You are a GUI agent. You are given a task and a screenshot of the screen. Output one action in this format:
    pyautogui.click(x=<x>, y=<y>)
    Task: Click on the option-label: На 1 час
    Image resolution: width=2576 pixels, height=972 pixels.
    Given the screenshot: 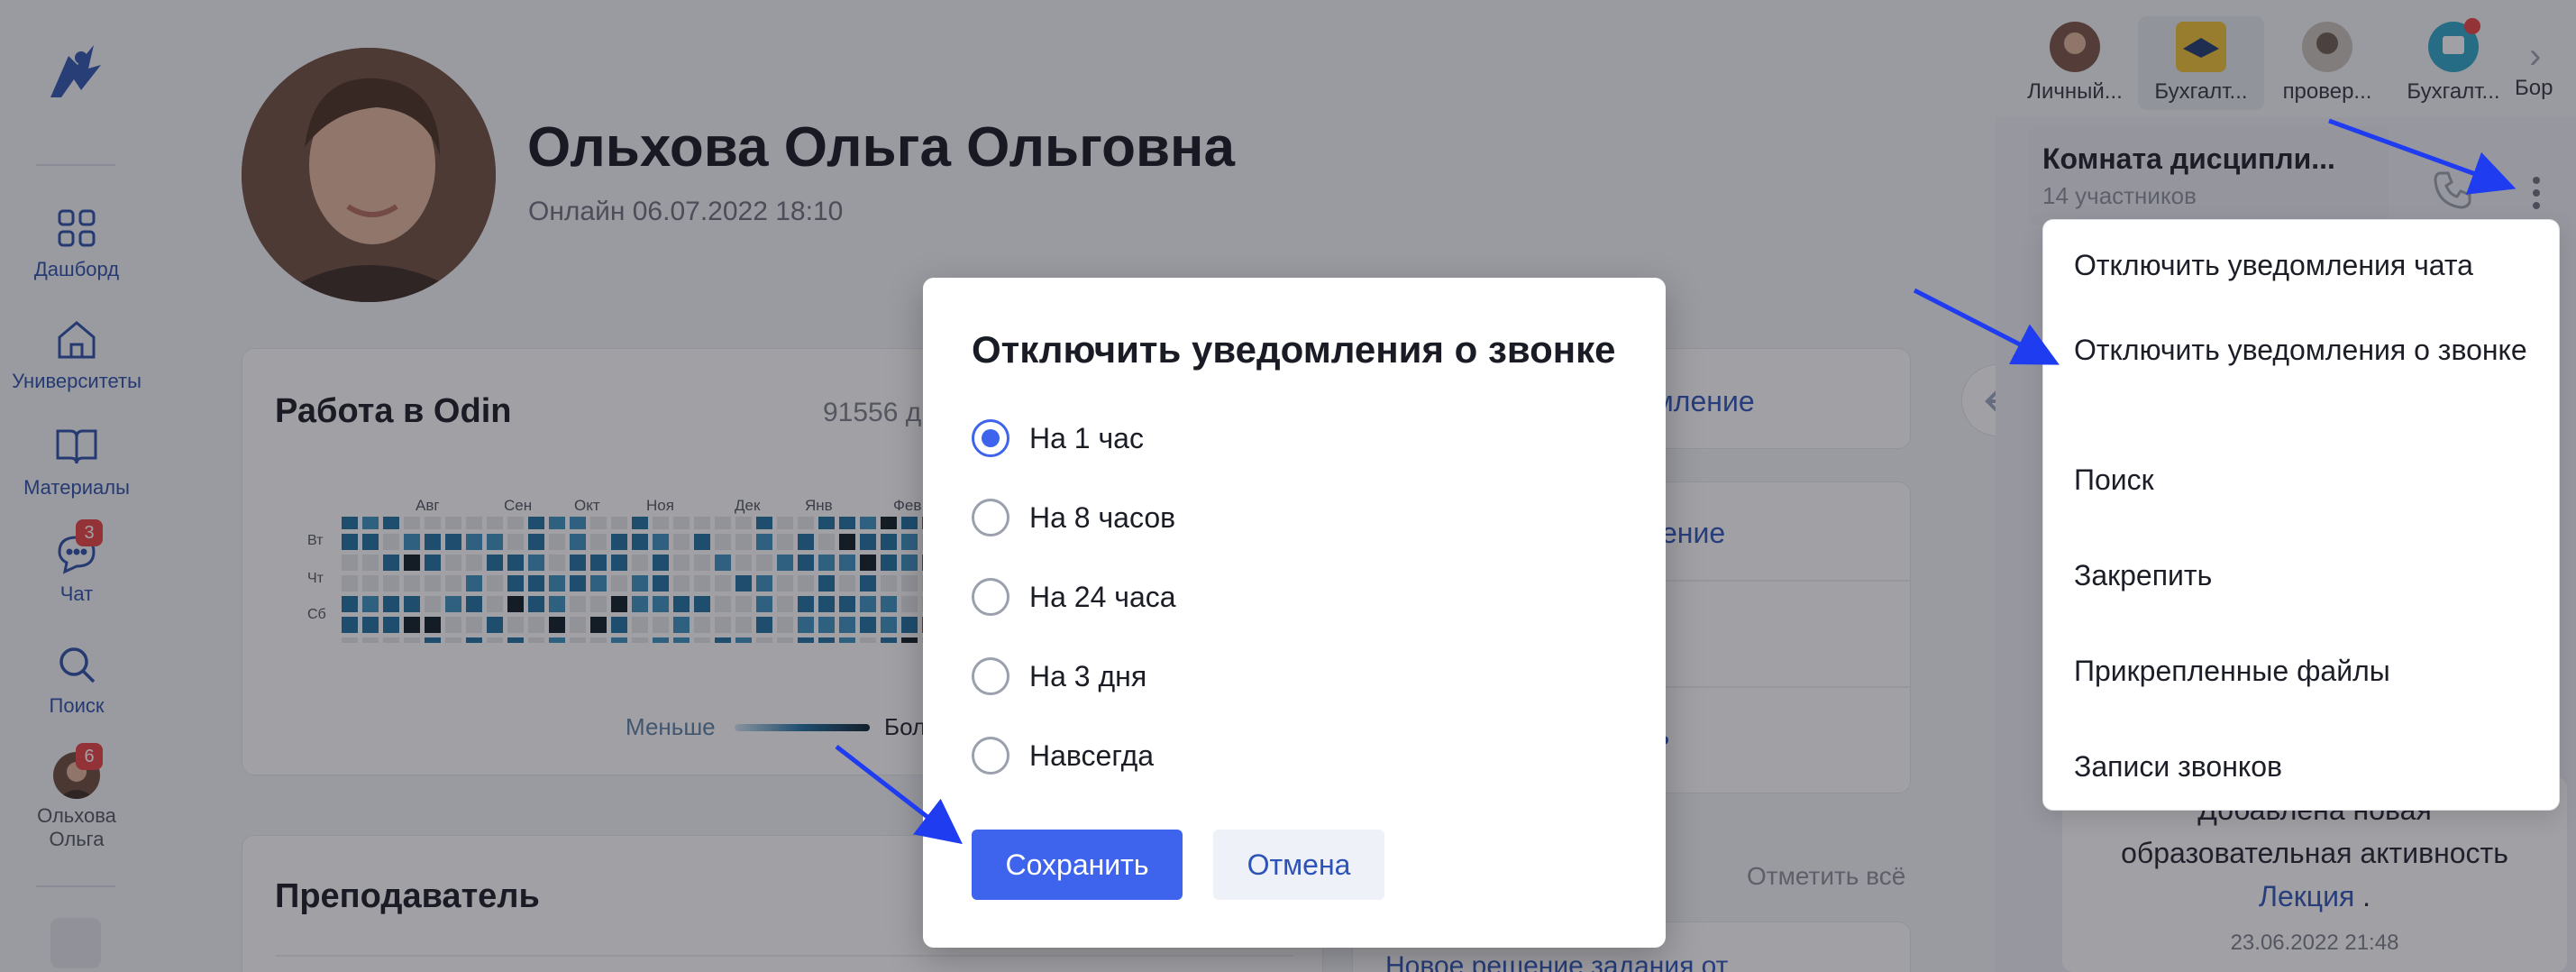 What is the action you would take?
    pyautogui.click(x=1086, y=437)
    